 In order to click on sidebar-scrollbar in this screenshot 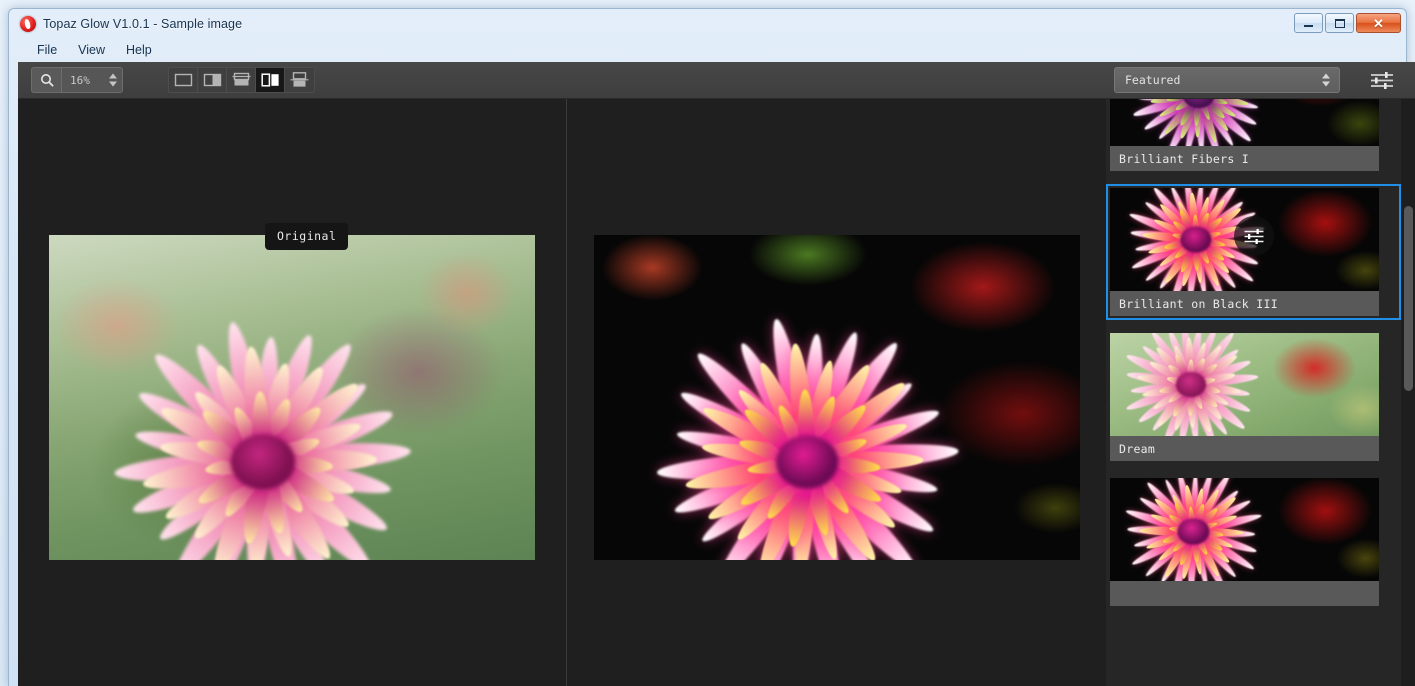, I will do `click(1408, 392)`.